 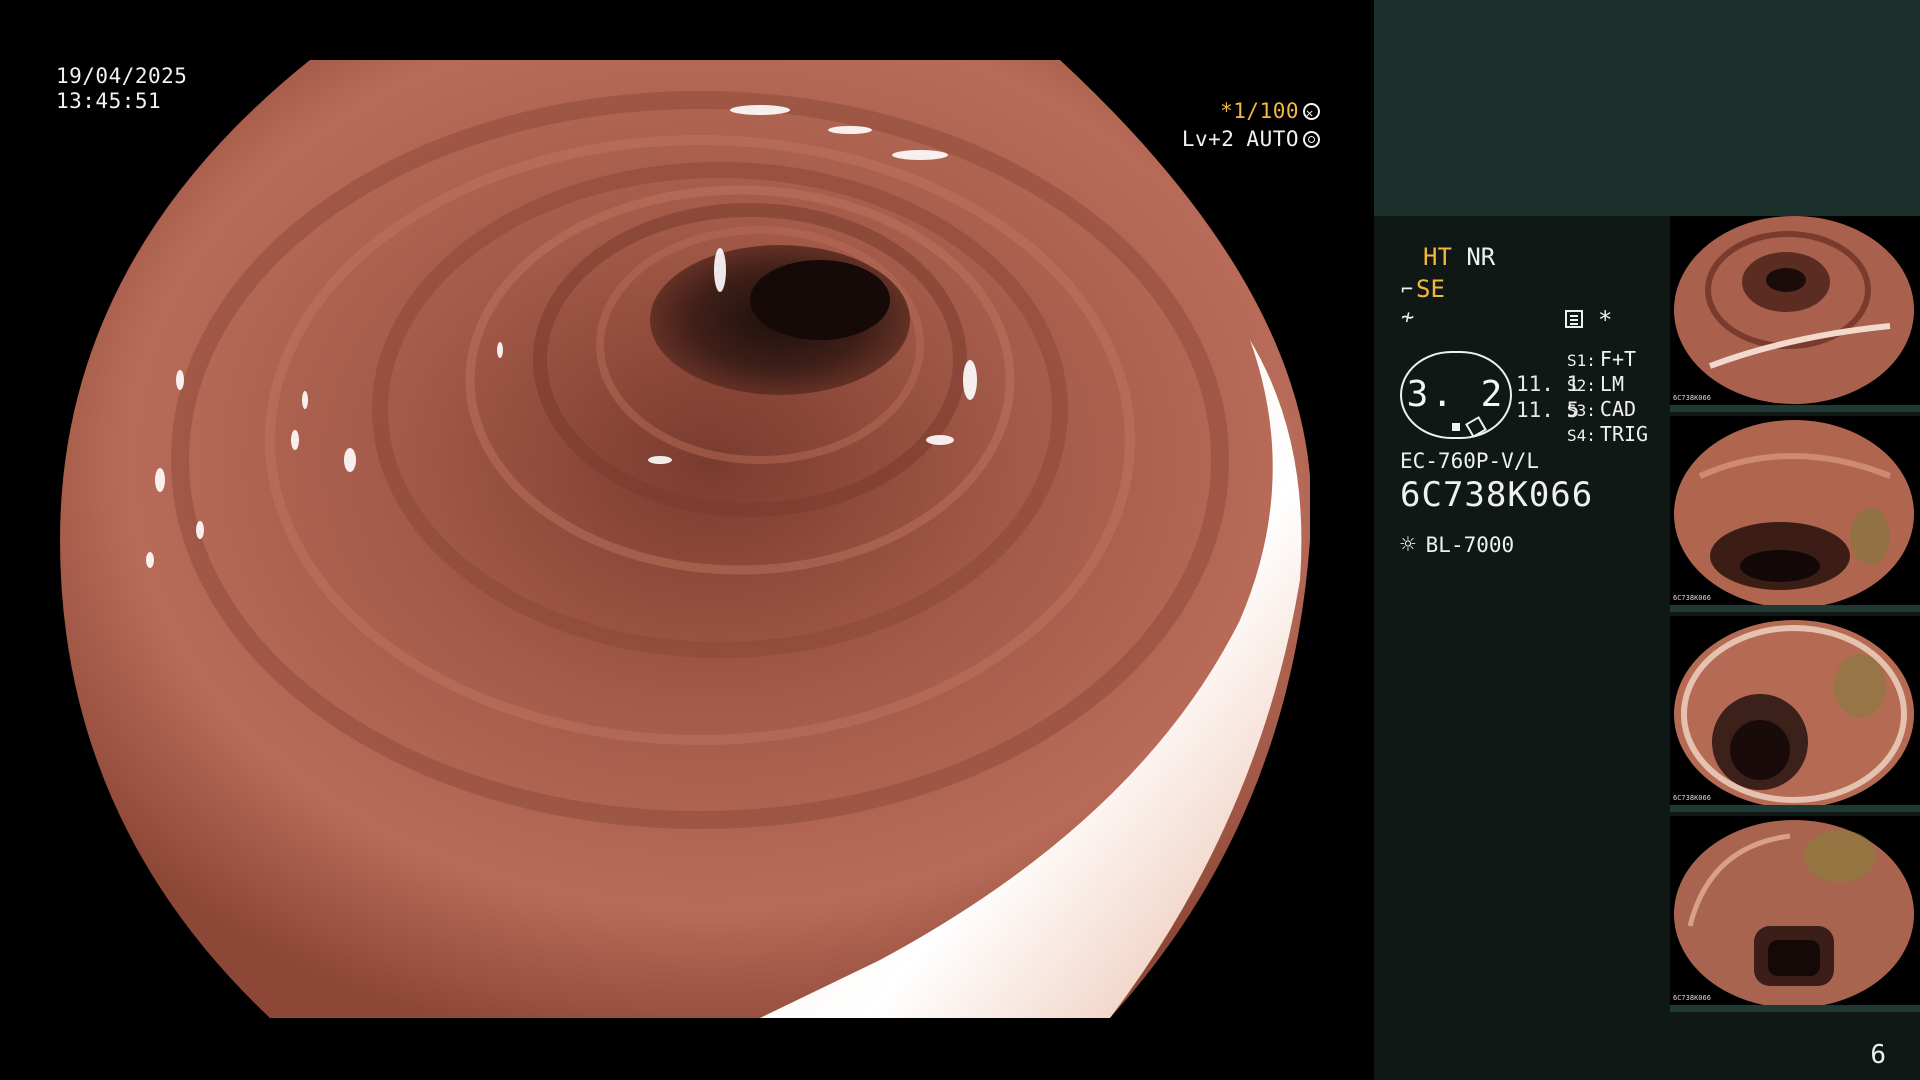 I want to click on switch-s4: S4: TRIG, so click(x=1608, y=434).